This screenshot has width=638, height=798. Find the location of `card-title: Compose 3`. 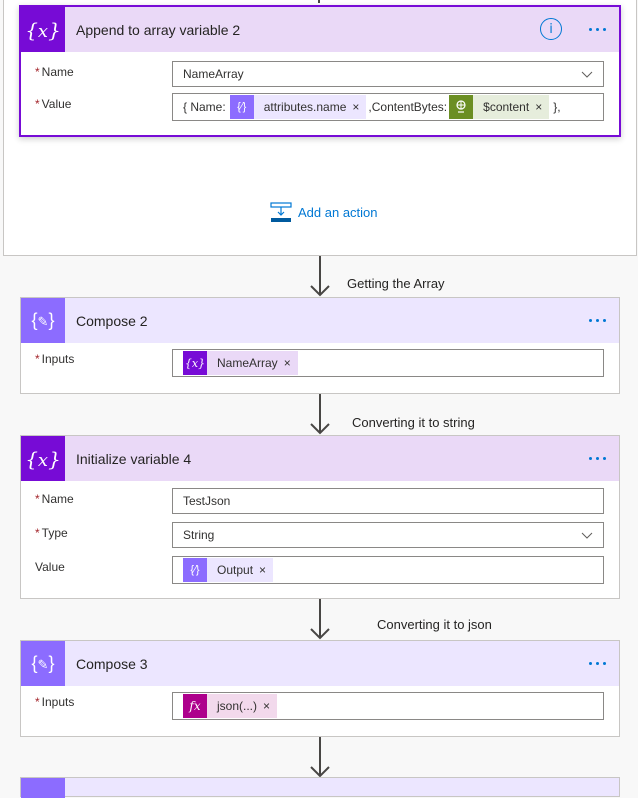

card-title: Compose 3 is located at coordinates (112, 663).